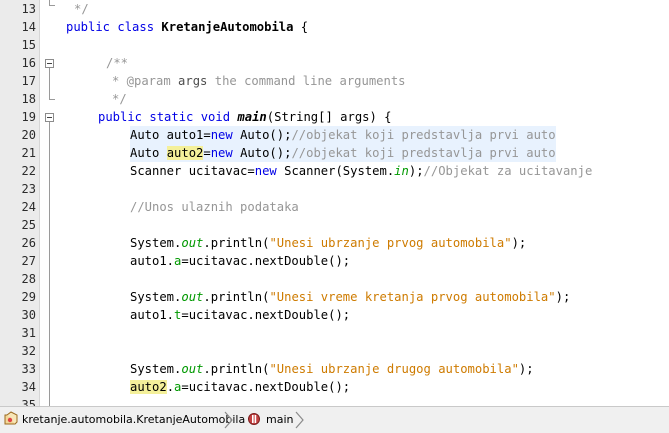 The height and width of the screenshot is (433, 669). I want to click on line-number: 33, so click(28, 369).